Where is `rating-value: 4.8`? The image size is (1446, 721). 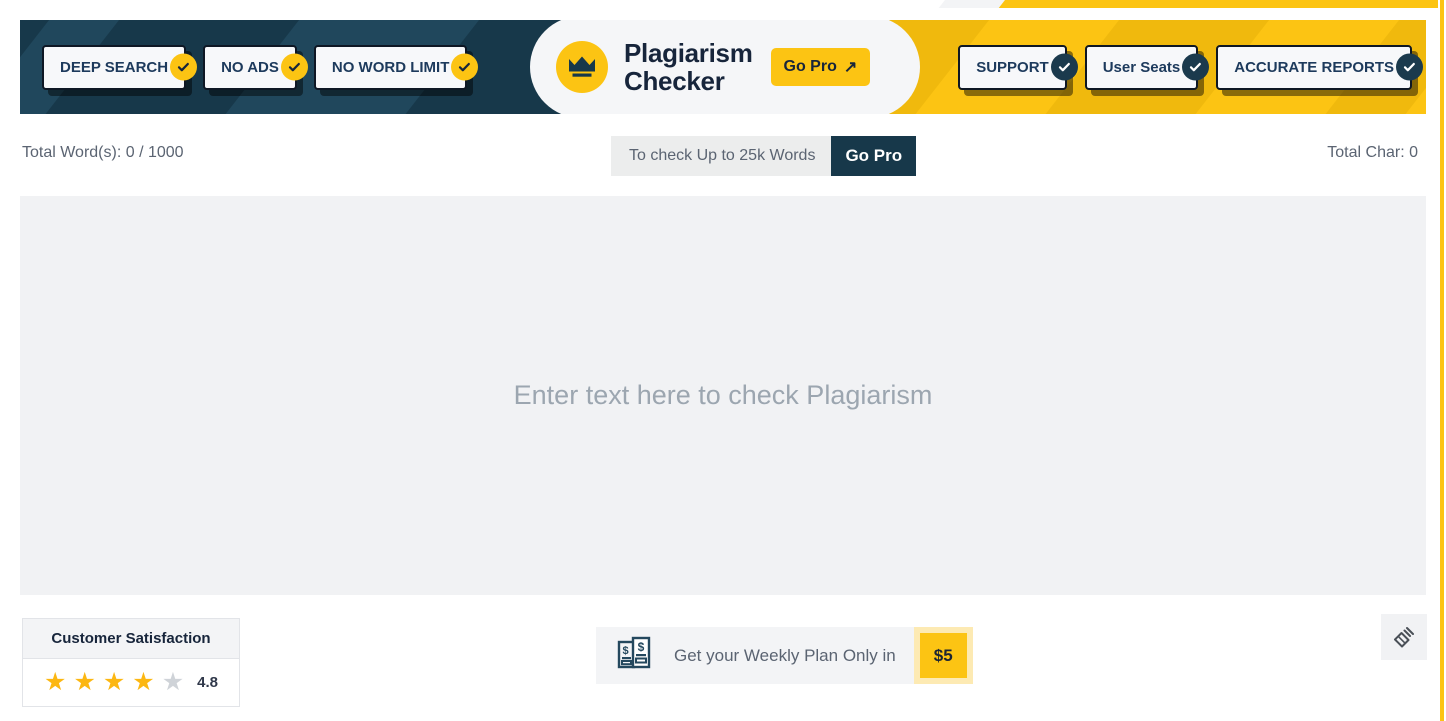
rating-value: 4.8 is located at coordinates (207, 682).